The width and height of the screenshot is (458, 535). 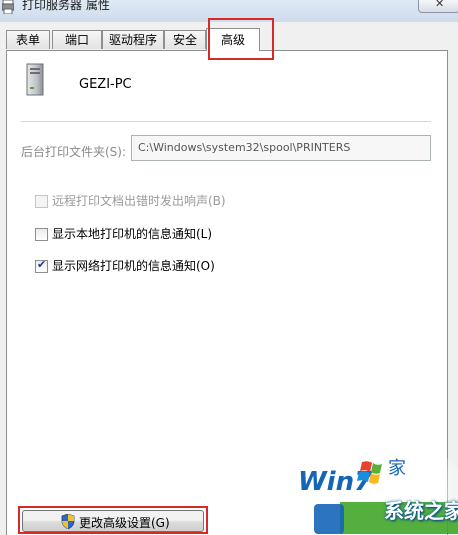 I want to click on close-icon: ✕, so click(x=440, y=5).